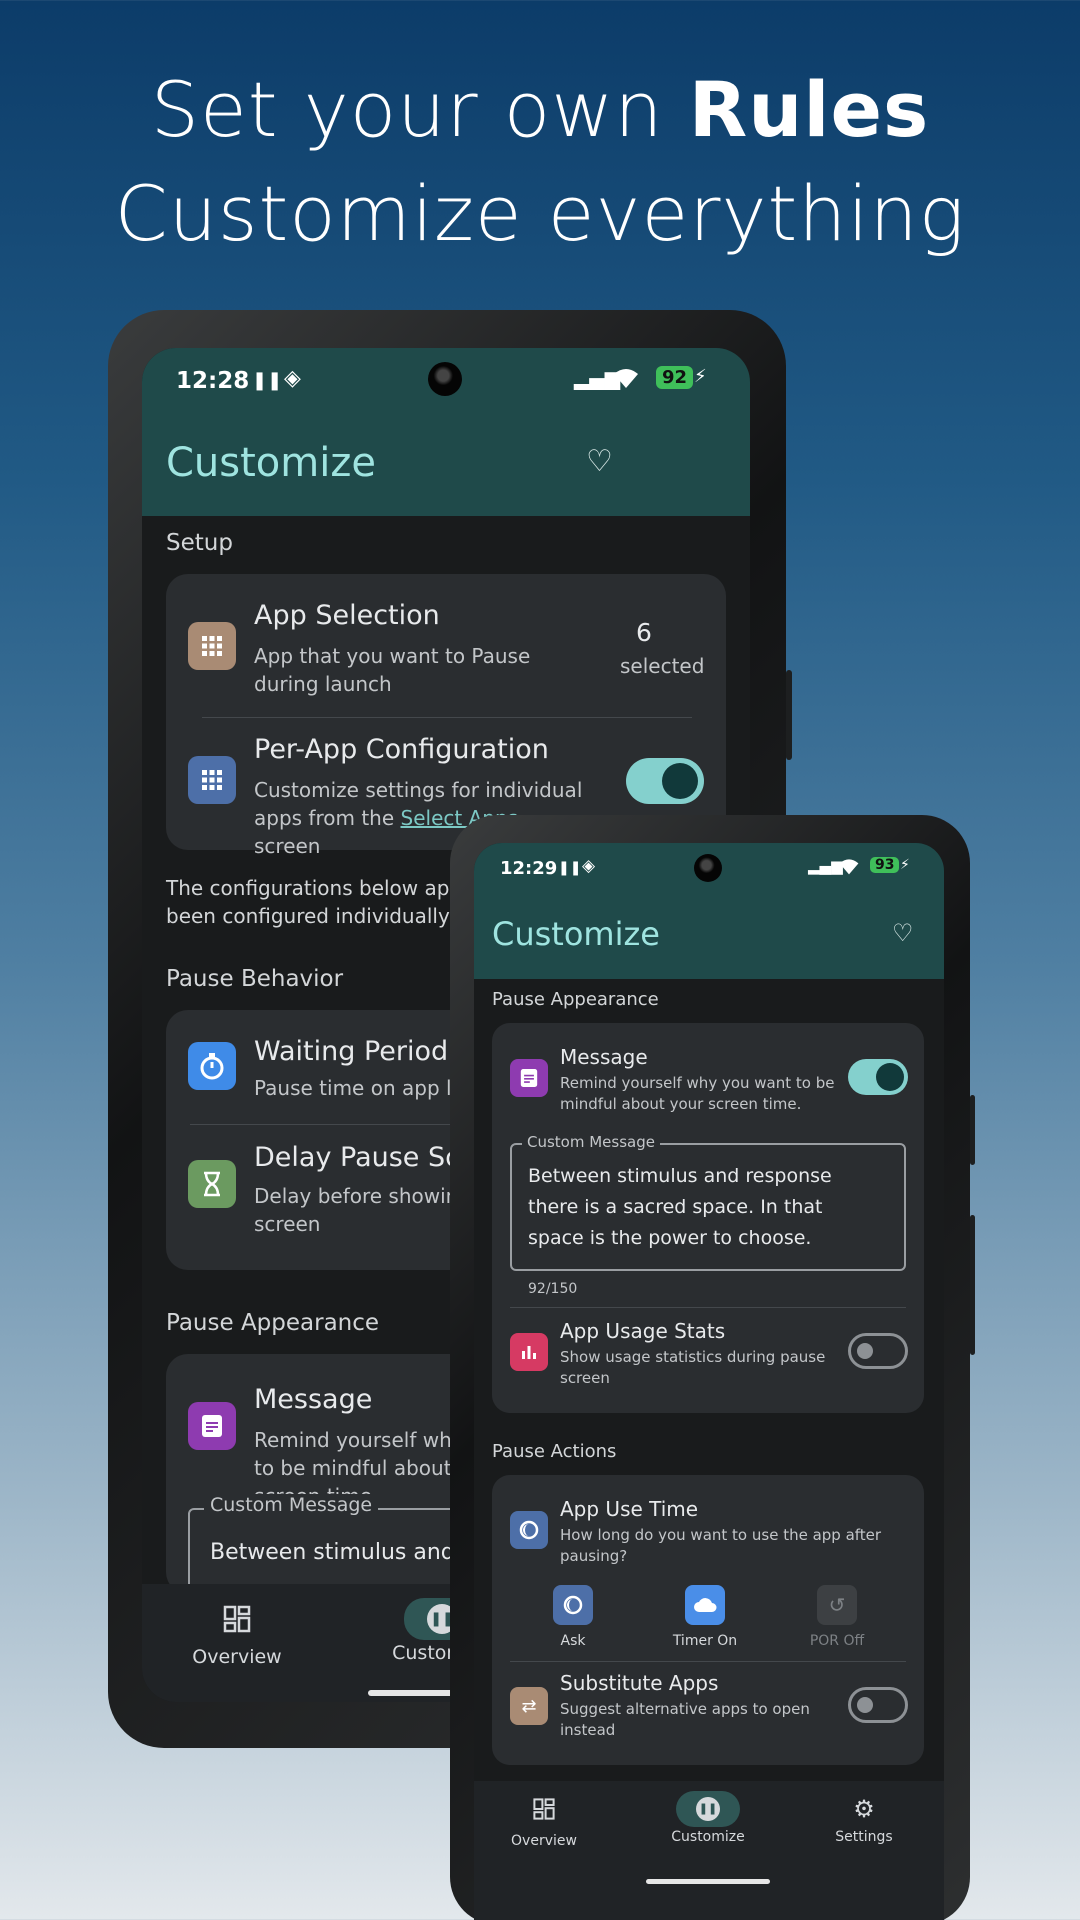  What do you see at coordinates (709, 1850) in the screenshot?
I see `bottom-nav: Overview ❚❚ Customize ⚙ Settings` at bounding box center [709, 1850].